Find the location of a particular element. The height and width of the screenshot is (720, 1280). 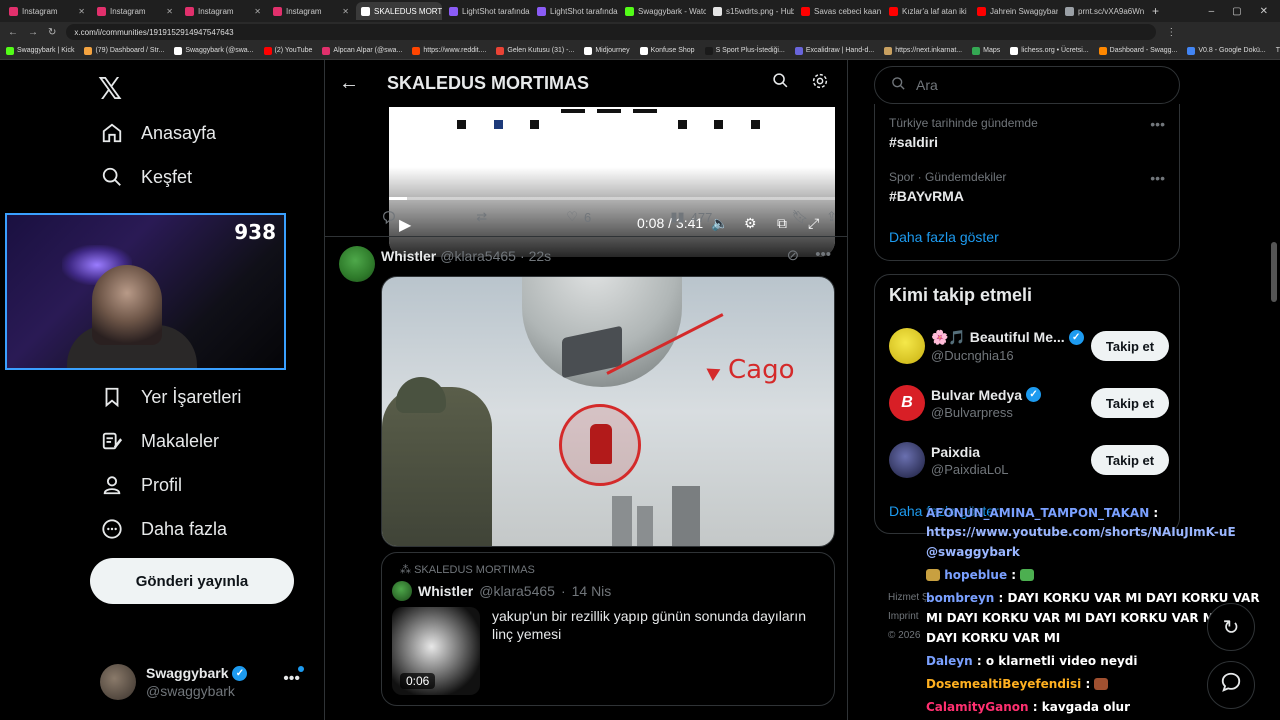

nav-more: Daha fazla is located at coordinates (163, 529).